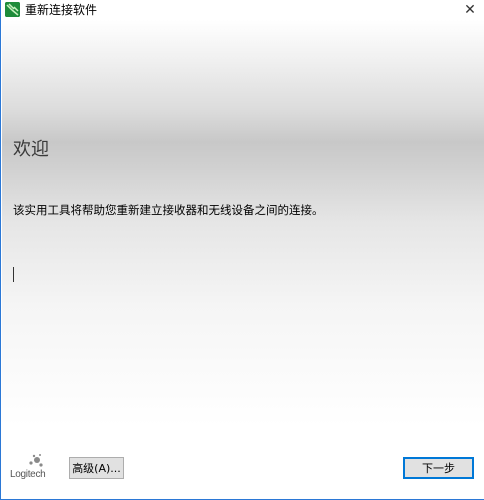 The height and width of the screenshot is (500, 484). I want to click on wizard-footer: Logitech 高级(A)... 下一步, so click(243, 463).